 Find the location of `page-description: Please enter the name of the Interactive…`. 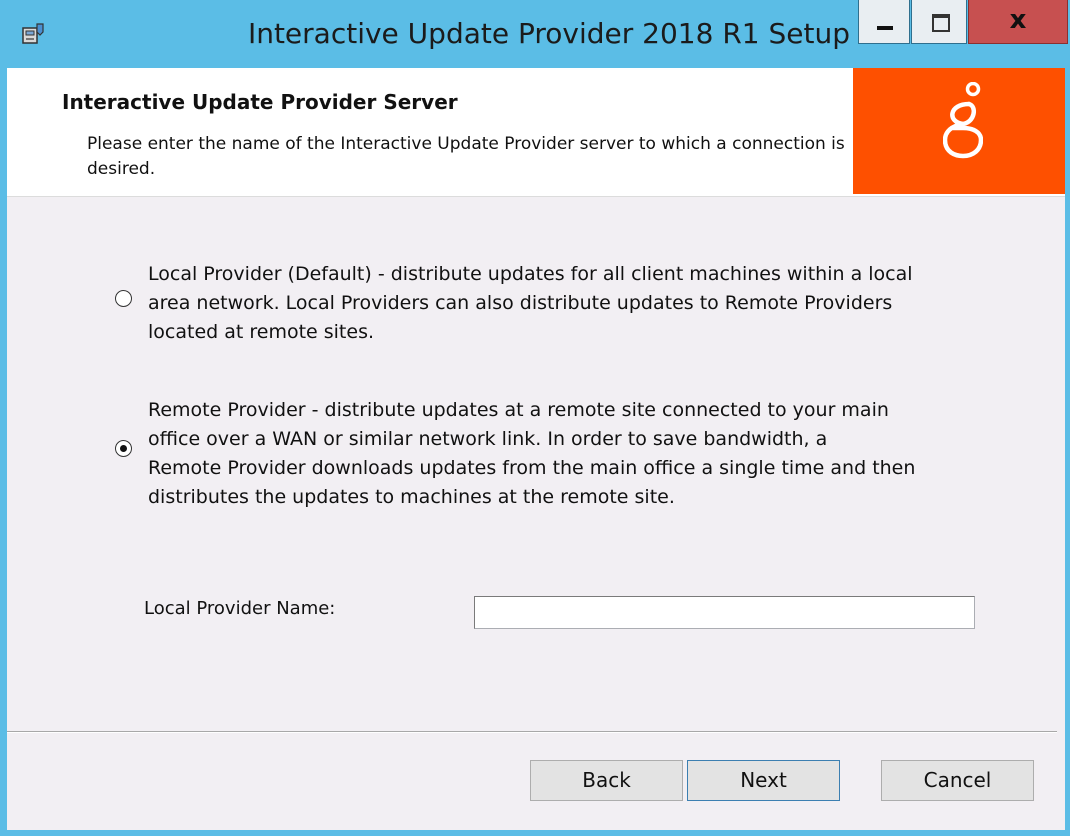

page-description: Please enter the name of the Interactive… is located at coordinates (466, 156).